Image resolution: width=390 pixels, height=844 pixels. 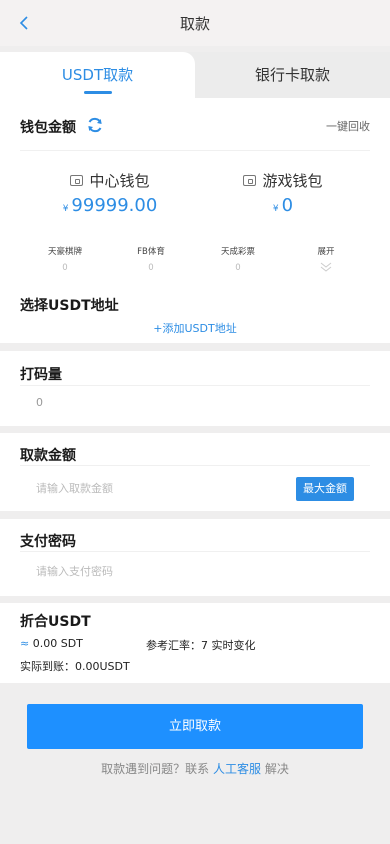 What do you see at coordinates (195, 472) in the screenshot?
I see `withdraw-amount-card: 取款金额 最大金额` at bounding box center [195, 472].